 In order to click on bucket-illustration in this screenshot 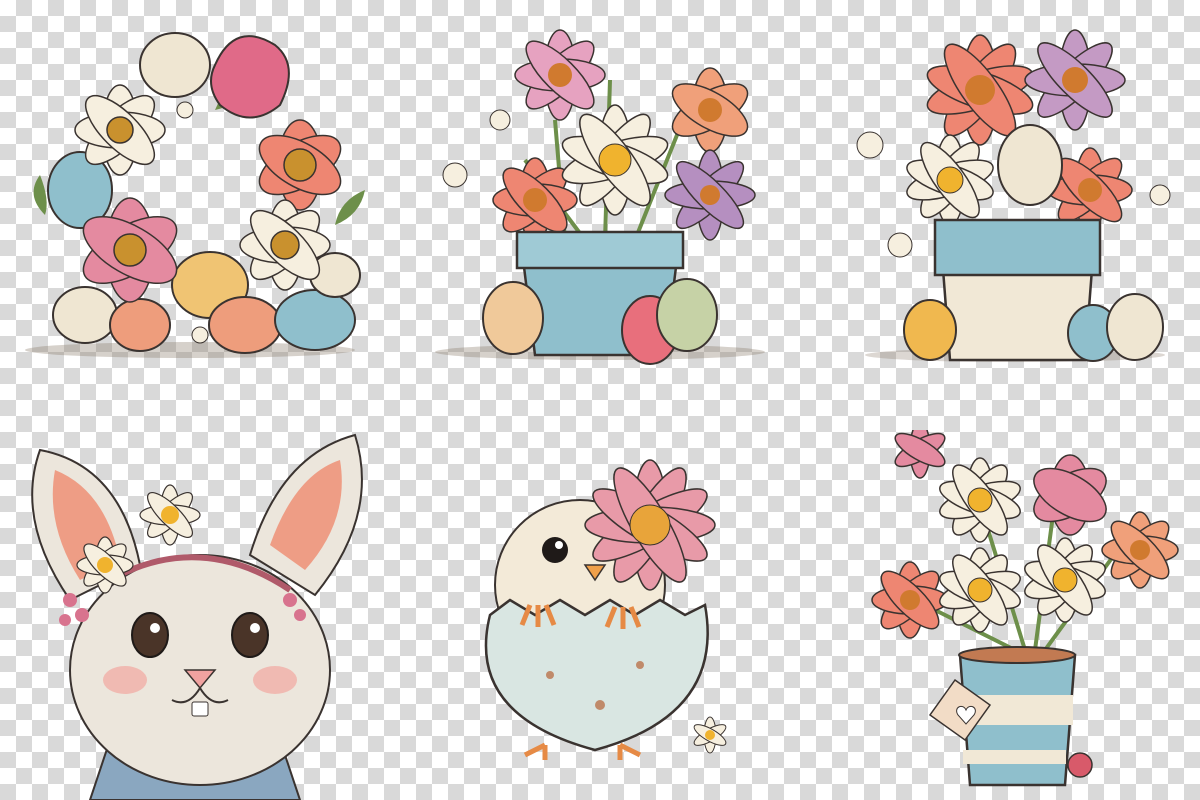, I will do `click(1025, 610)`.